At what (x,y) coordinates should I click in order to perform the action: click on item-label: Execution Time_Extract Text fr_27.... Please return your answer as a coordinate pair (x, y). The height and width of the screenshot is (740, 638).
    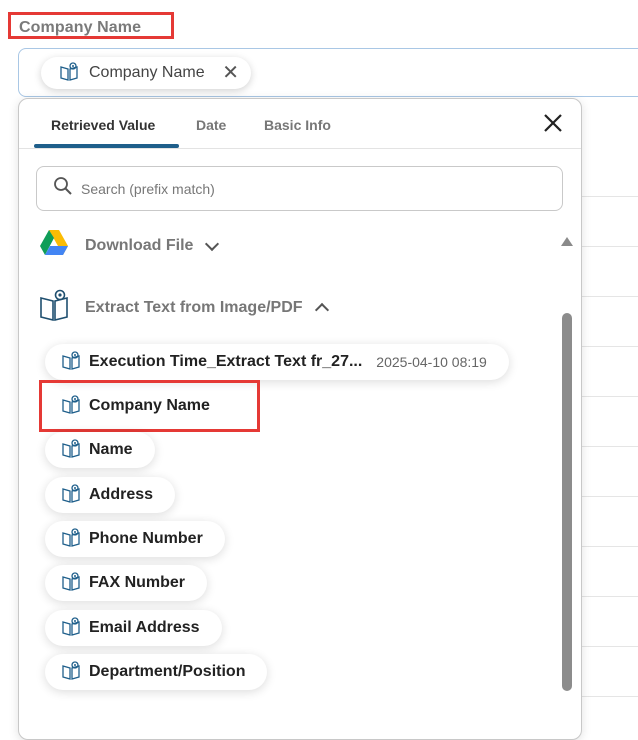
    Looking at the image, I should click on (226, 361).